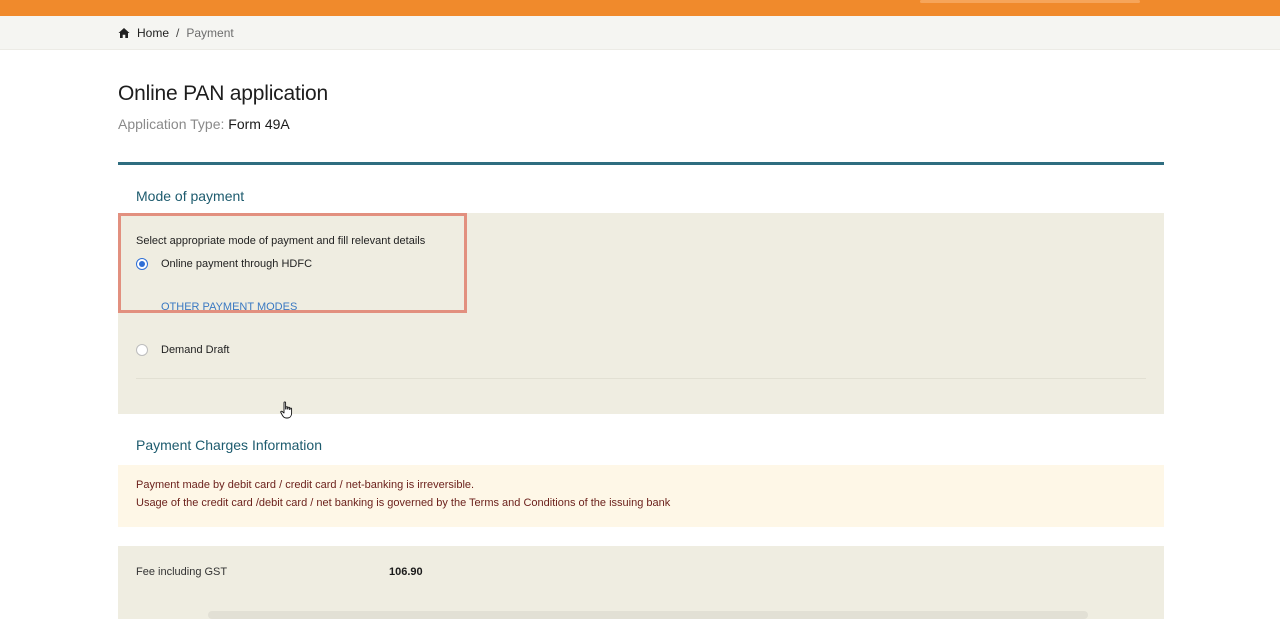 Image resolution: width=1280 pixels, height=619 pixels. Describe the element at coordinates (223, 93) in the screenshot. I see `page-title: Online PAN application` at that location.